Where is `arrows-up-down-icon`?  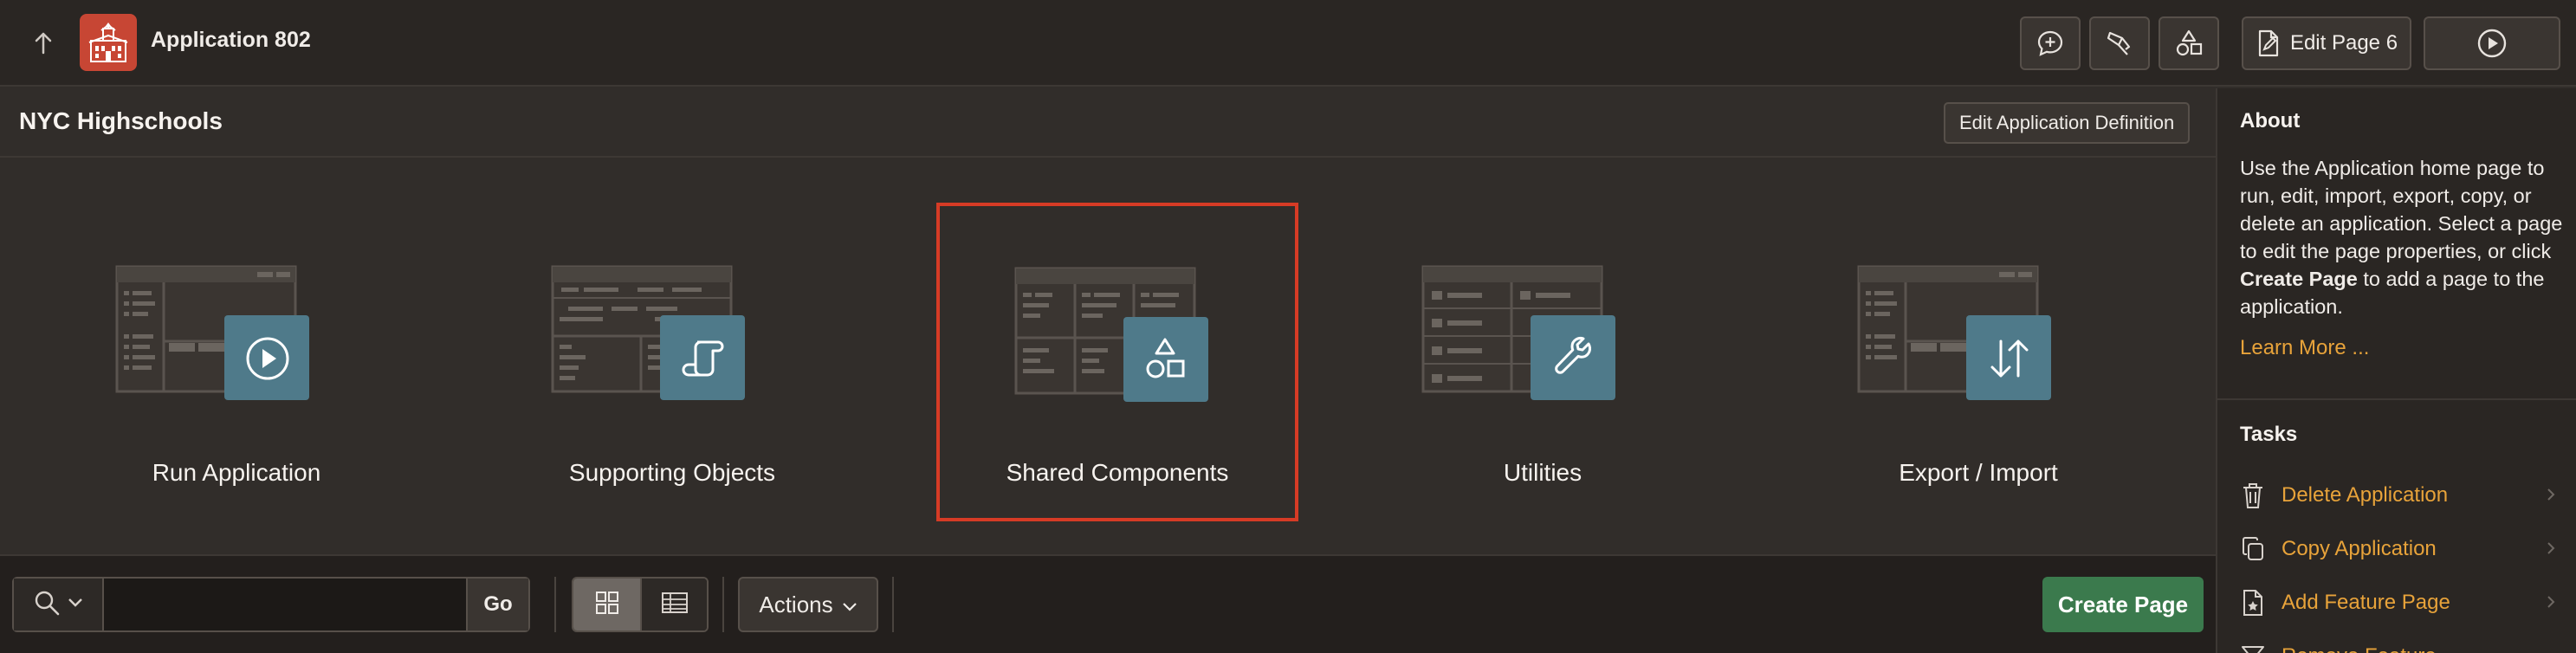
arrows-up-down-icon is located at coordinates (2009, 358).